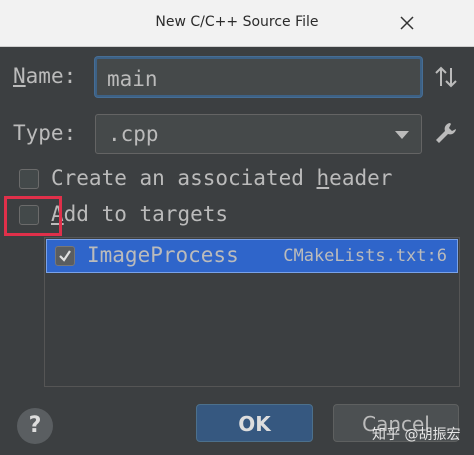 This screenshot has height=455, width=474. Describe the element at coordinates (252, 256) in the screenshot. I see `target-row: ImageProcess CMakeLists.txt:6` at that location.